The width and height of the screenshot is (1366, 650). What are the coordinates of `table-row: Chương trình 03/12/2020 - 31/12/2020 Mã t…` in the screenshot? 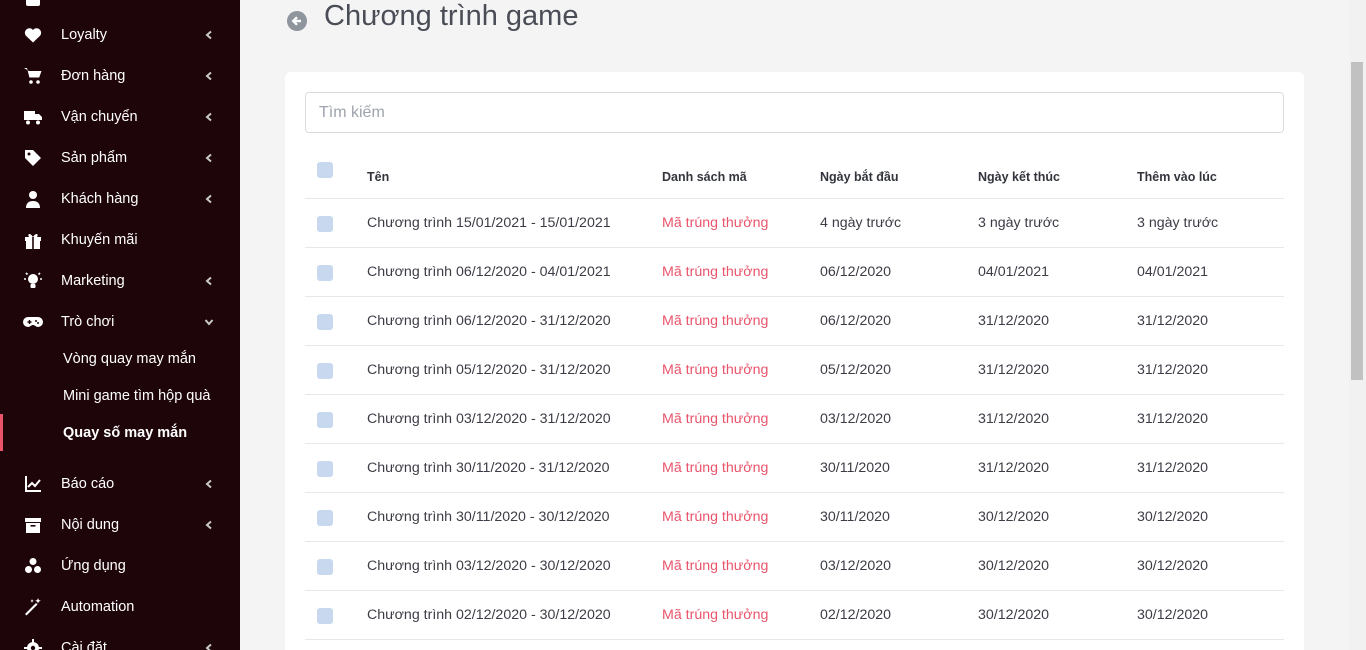 It's located at (794, 419).